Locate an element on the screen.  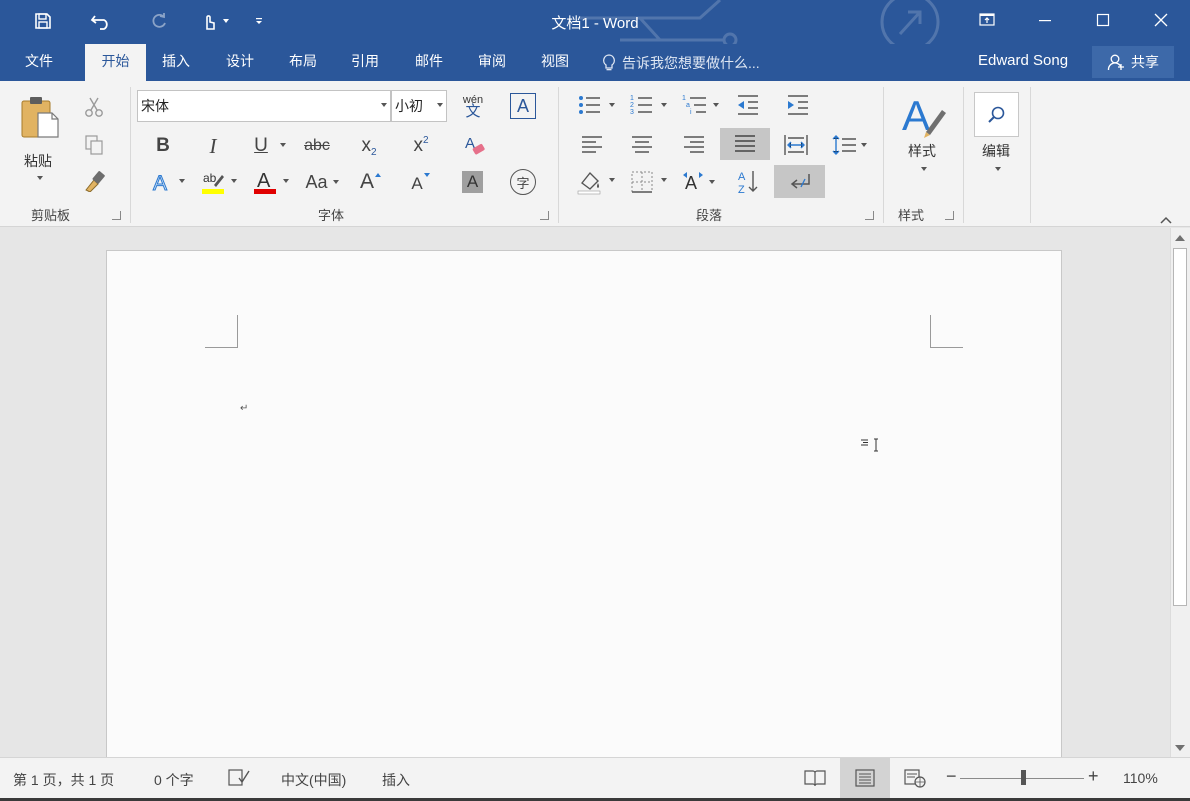
tab-insert: 插入 is located at coordinates (176, 62).